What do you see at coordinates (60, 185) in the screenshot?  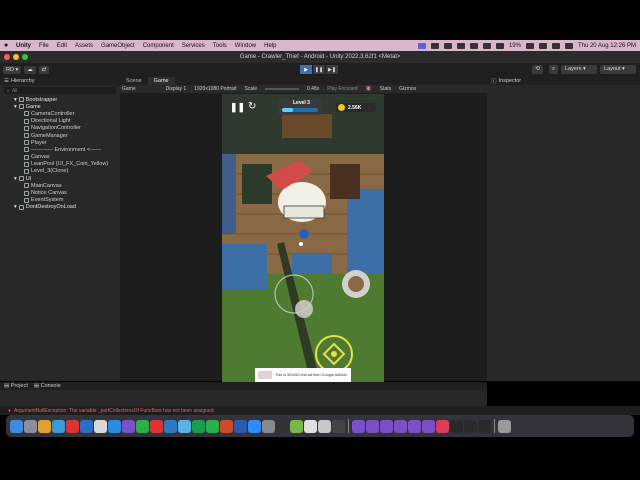 I see `hierarchy-item: MainCanvas` at bounding box center [60, 185].